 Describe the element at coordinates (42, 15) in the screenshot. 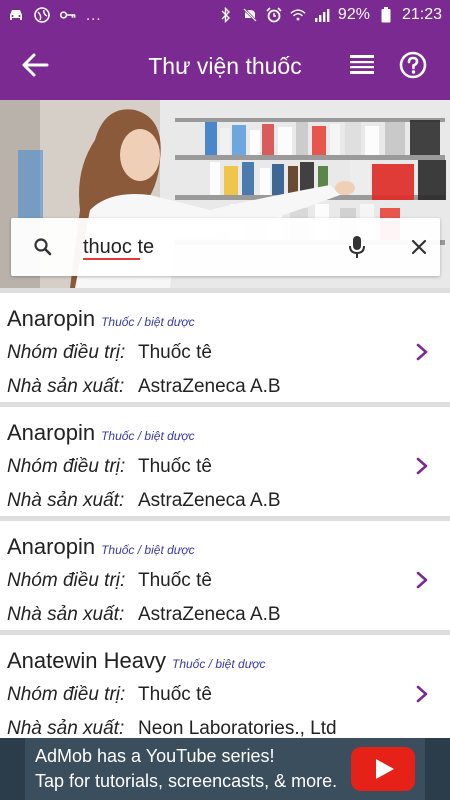

I see `globe-icon` at that location.